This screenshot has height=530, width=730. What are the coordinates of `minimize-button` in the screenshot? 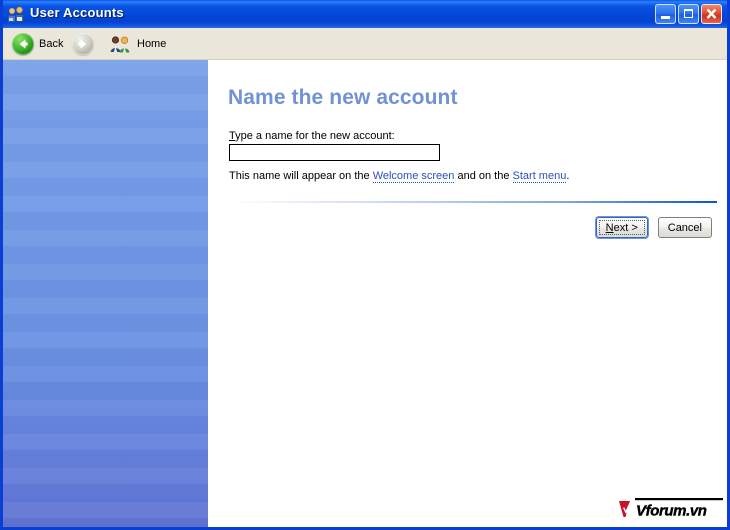 It's located at (665, 14).